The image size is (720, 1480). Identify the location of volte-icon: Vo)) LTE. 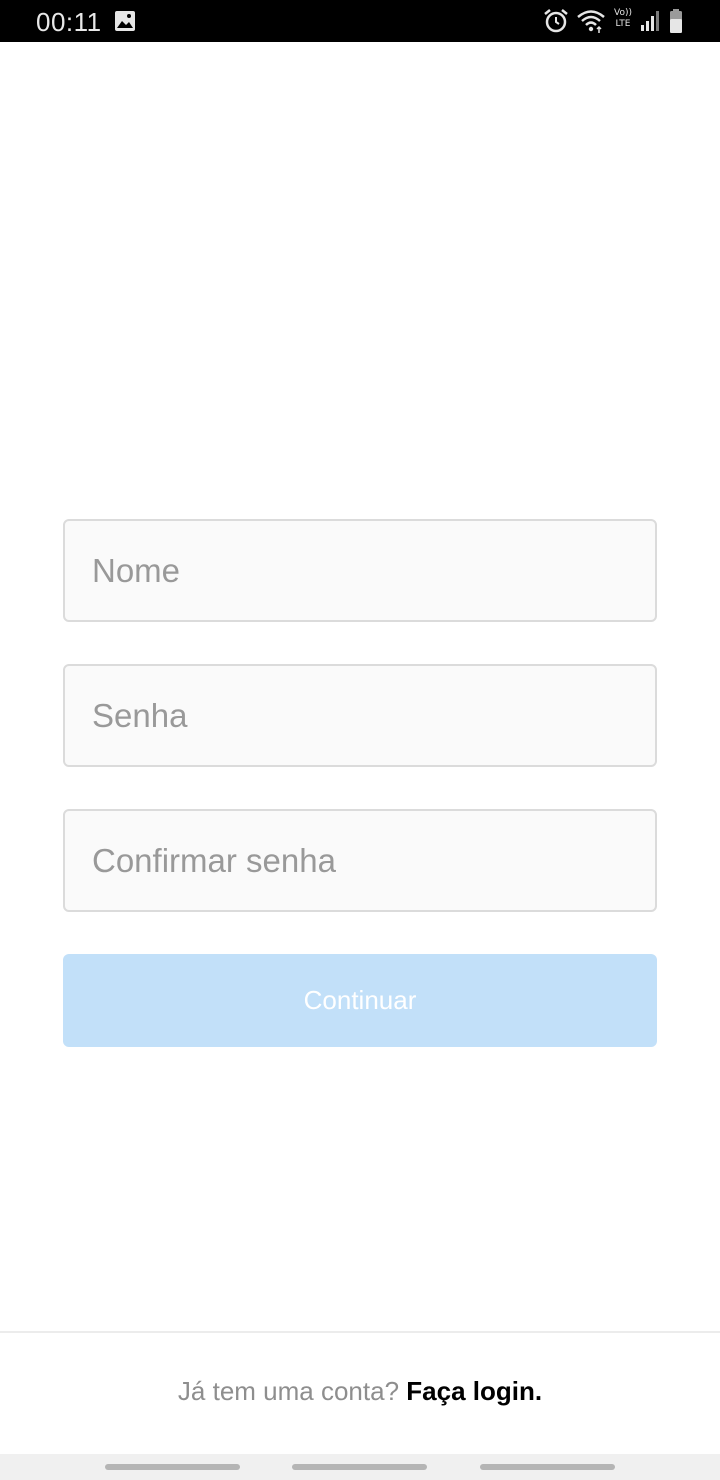
(623, 18).